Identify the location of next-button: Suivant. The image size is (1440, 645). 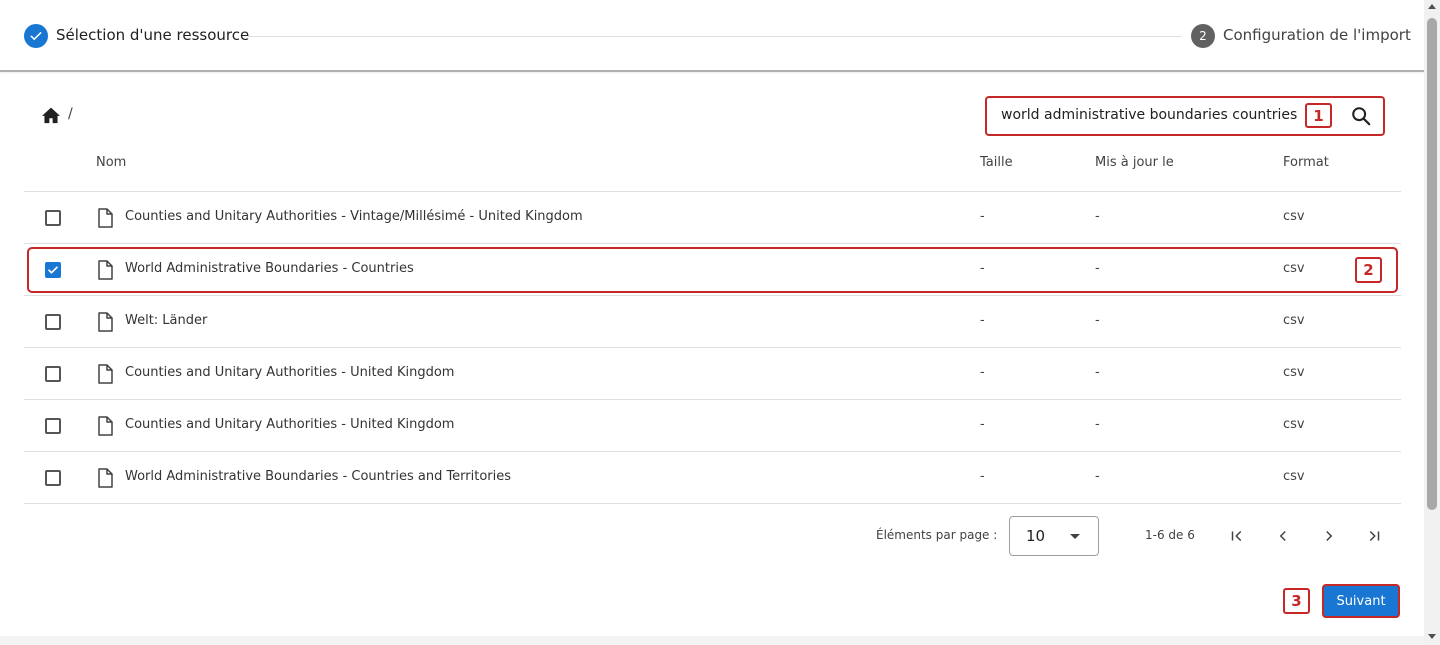
(1361, 601).